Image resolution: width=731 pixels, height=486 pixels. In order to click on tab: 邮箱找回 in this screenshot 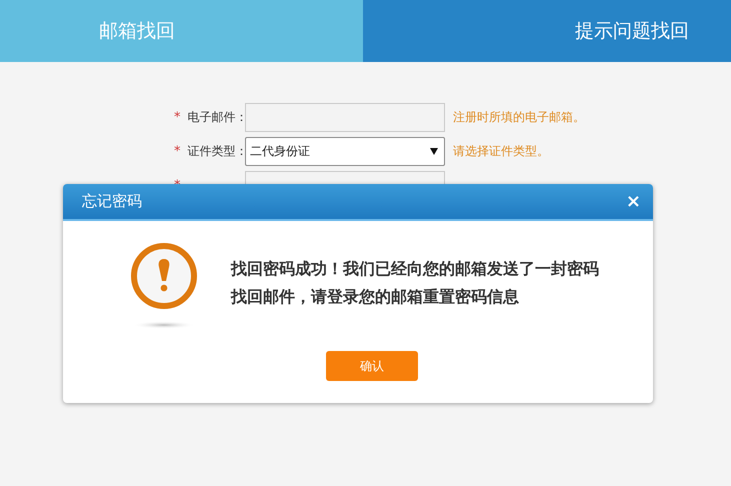, I will do `click(181, 31)`.